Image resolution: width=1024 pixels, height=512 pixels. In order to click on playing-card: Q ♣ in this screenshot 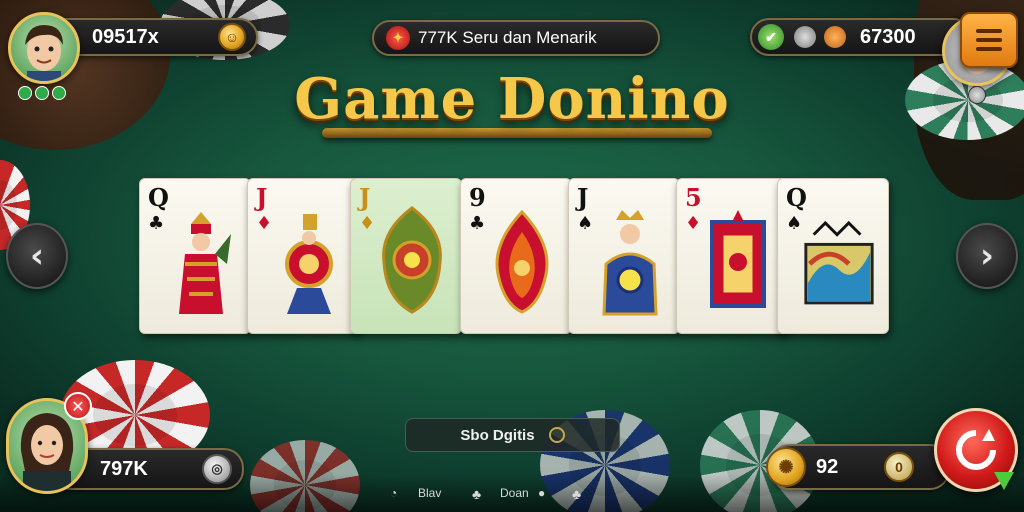, I will do `click(195, 256)`.